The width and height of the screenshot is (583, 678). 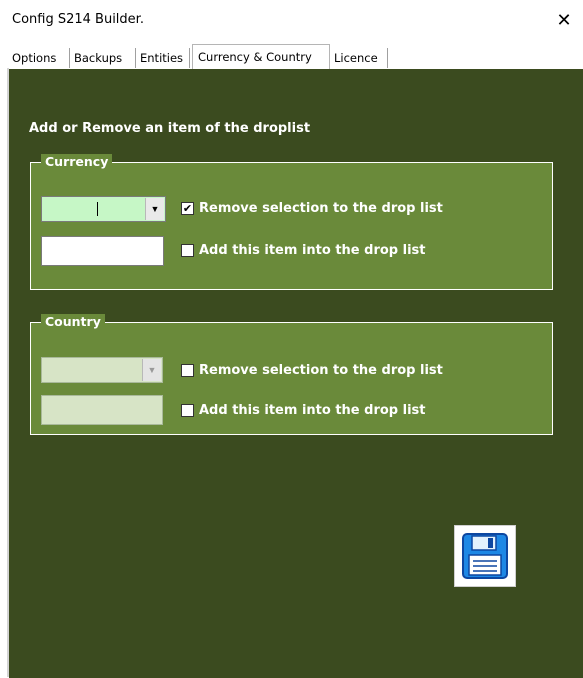 I want to click on country-dropdown: ▼, so click(x=102, y=370).